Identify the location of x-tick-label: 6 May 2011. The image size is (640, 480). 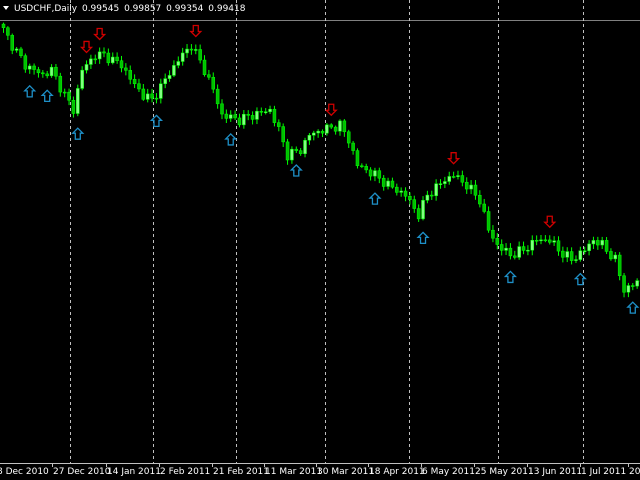
(448, 472).